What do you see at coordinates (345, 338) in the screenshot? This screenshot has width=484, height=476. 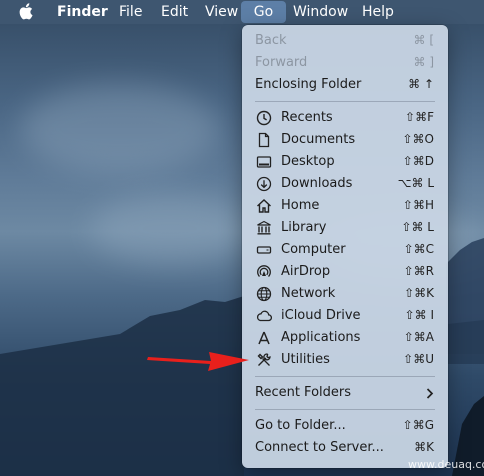 I see `menu-item-applications: Applications ⇧⌘A` at bounding box center [345, 338].